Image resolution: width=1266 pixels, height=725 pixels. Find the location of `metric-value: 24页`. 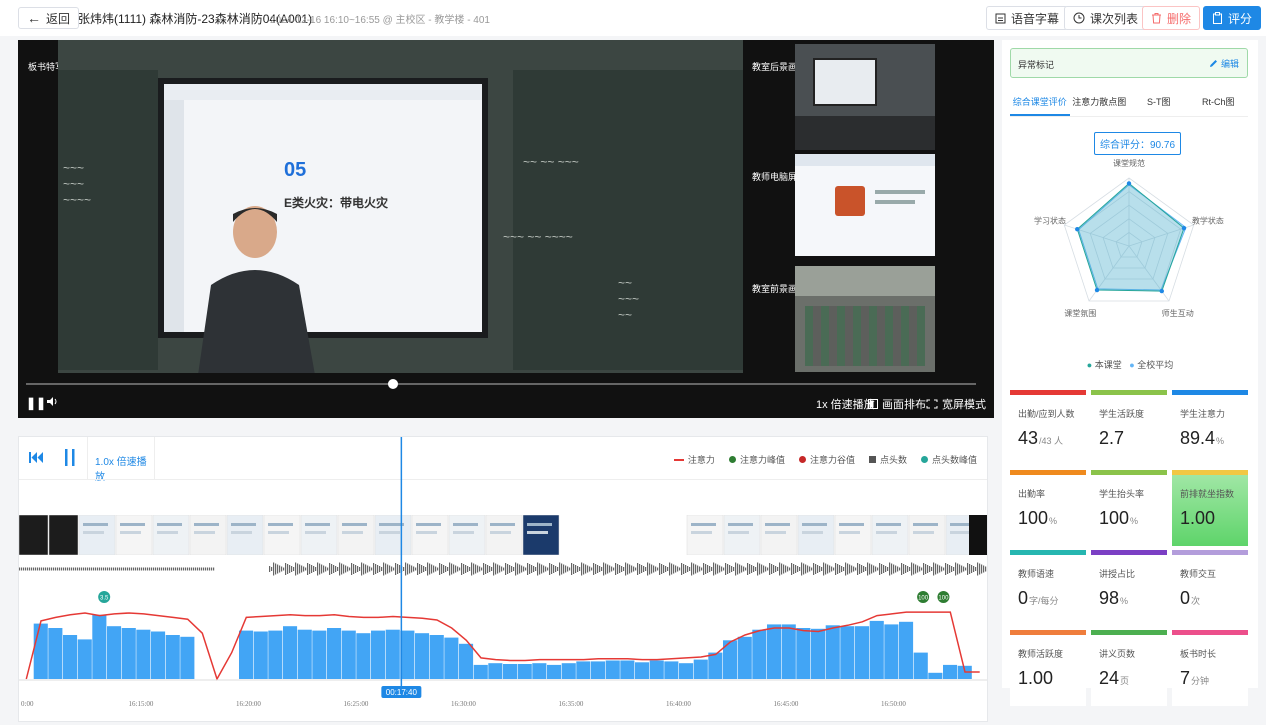

metric-value: 24页 is located at coordinates (1114, 678).